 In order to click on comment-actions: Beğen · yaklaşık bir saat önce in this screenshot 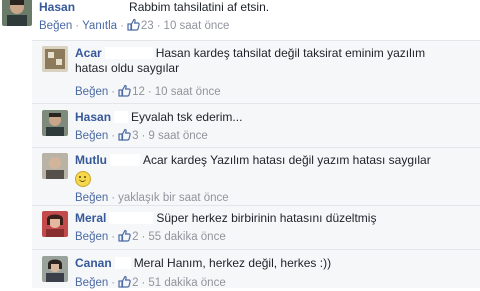, I will do `click(152, 198)`.